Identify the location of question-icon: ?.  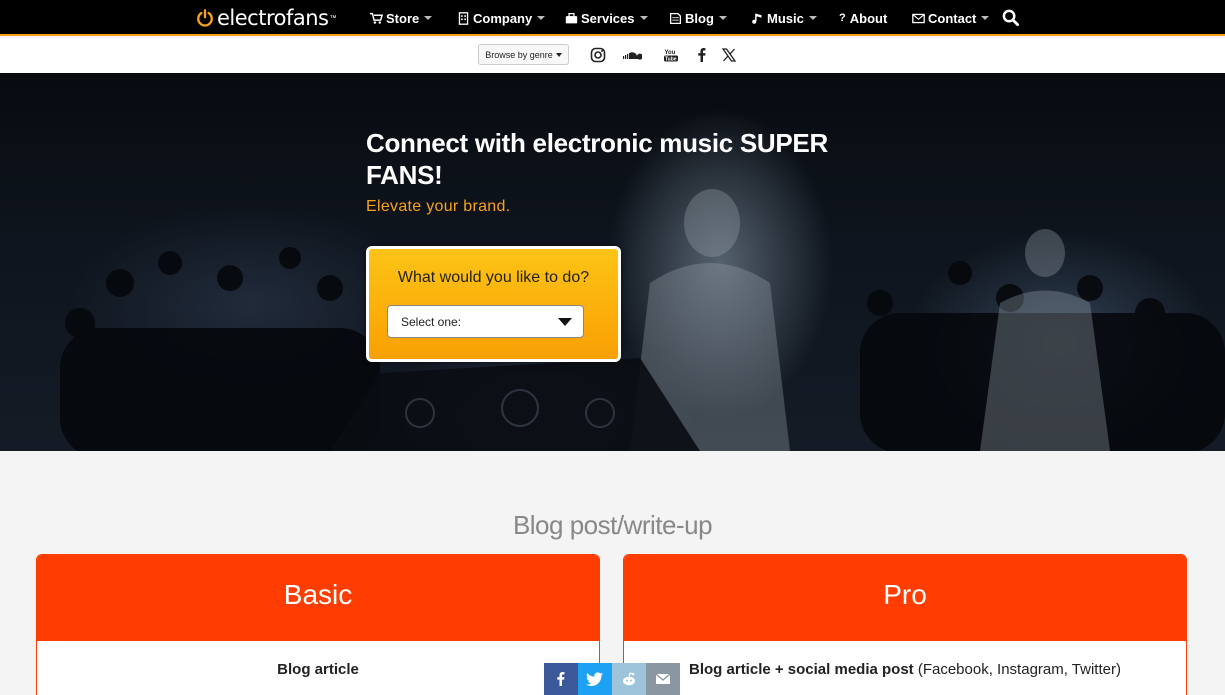
(842, 17).